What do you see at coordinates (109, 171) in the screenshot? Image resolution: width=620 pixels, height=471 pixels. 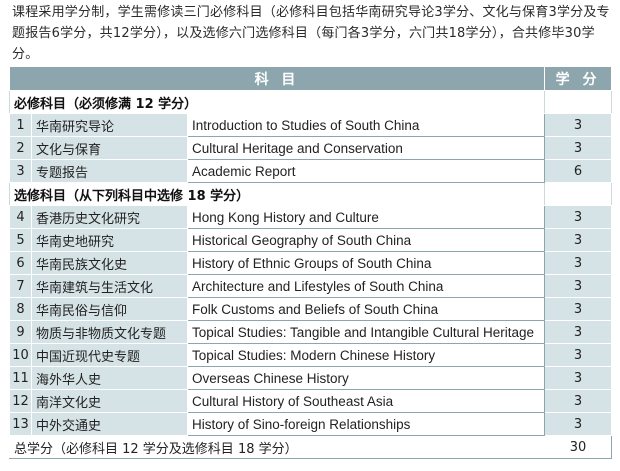 I see `course-name-zh: 专题报告` at bounding box center [109, 171].